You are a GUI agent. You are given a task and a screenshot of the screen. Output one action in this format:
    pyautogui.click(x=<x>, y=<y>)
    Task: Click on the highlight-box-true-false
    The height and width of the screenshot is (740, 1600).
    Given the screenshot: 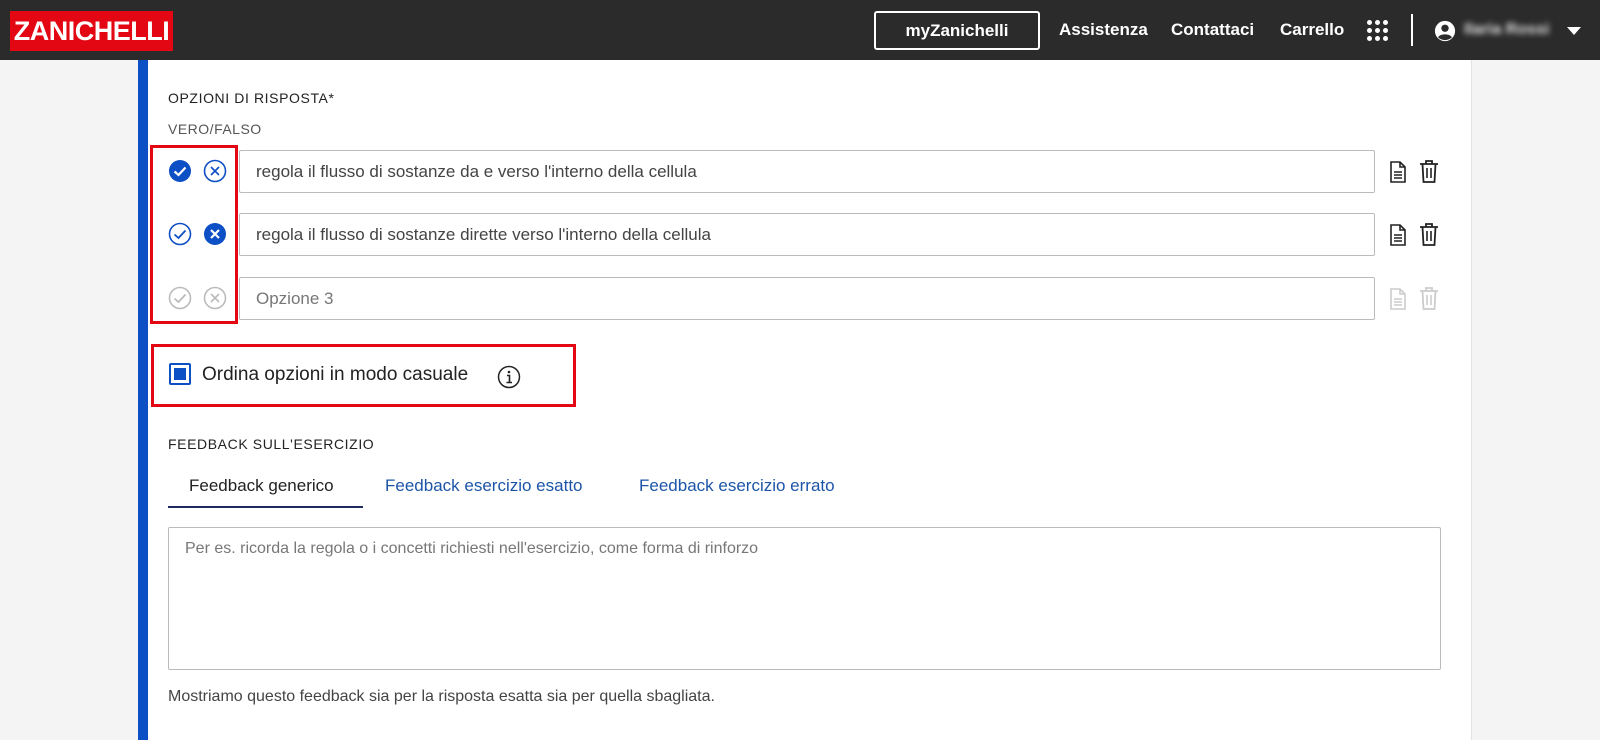 What is the action you would take?
    pyautogui.click(x=194, y=234)
    